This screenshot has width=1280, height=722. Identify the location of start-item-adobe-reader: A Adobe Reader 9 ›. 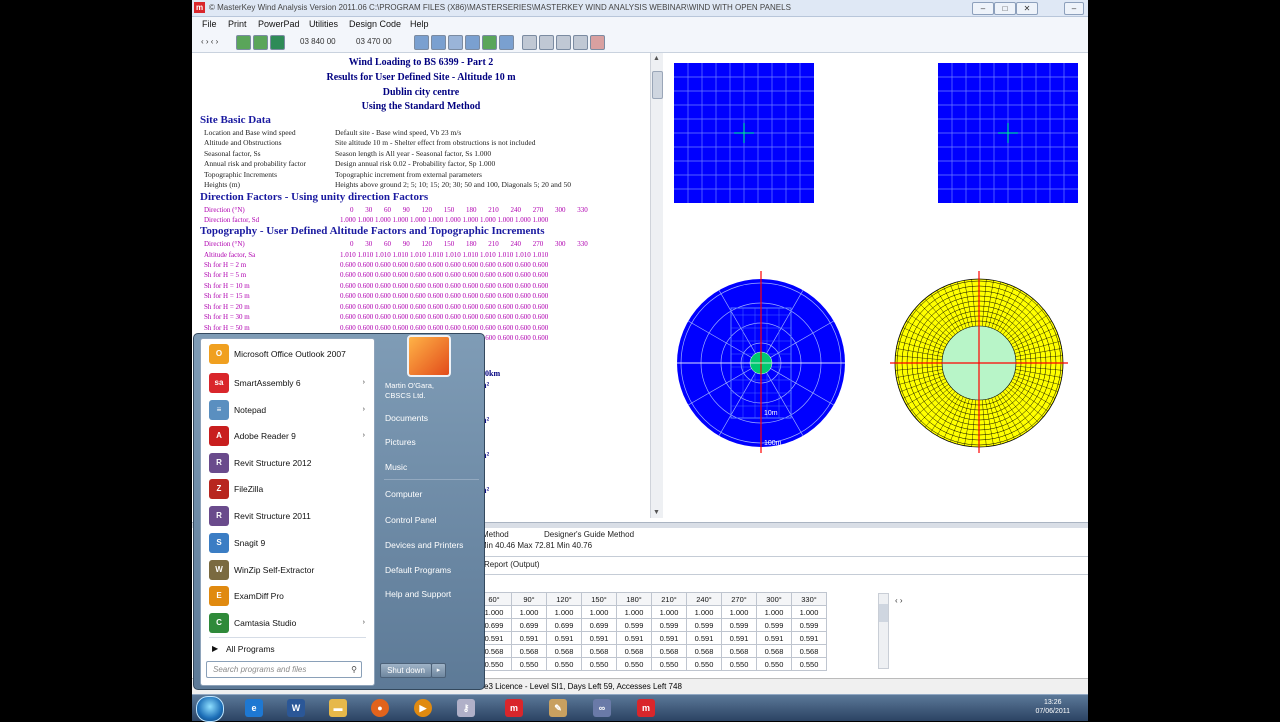
(287, 436).